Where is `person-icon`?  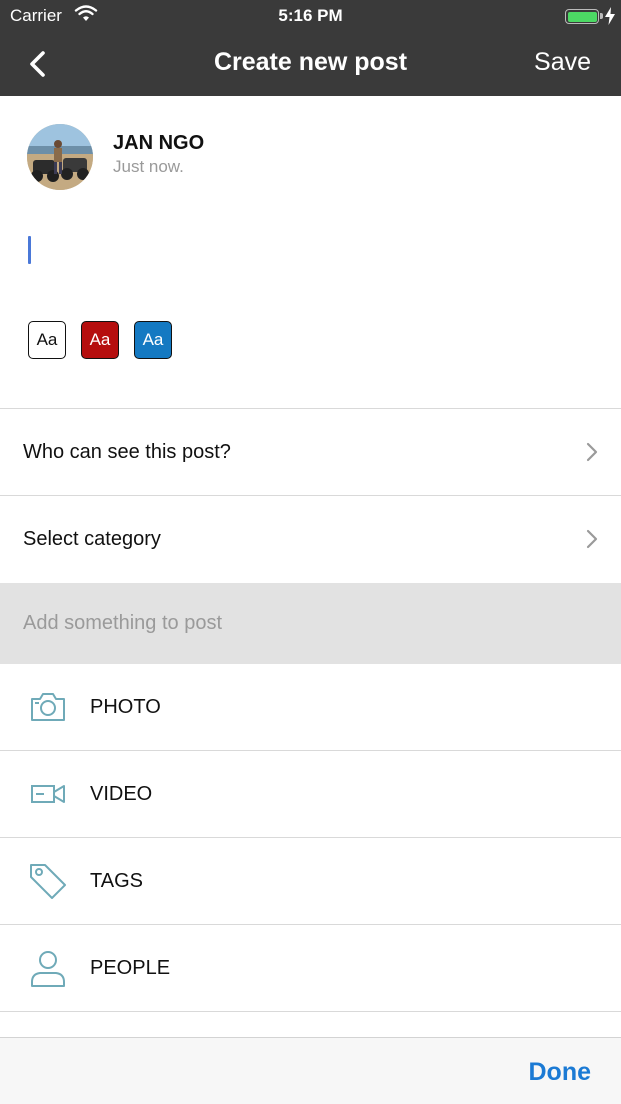
person-icon is located at coordinates (48, 969).